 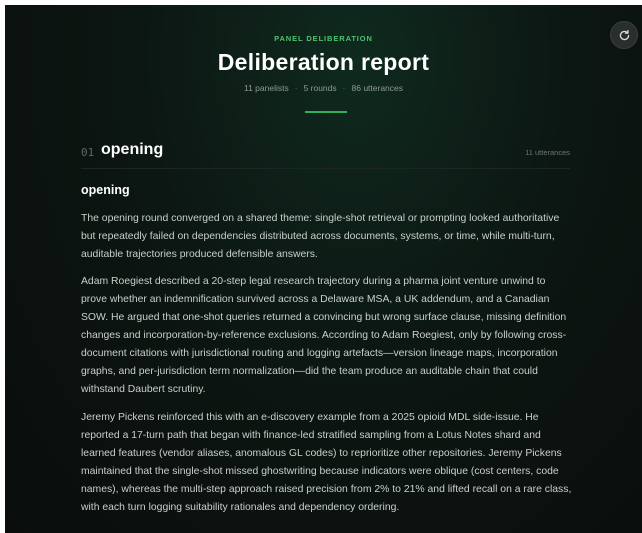 I want to click on section-header: 01 opening 11 utterances, so click(x=325, y=155).